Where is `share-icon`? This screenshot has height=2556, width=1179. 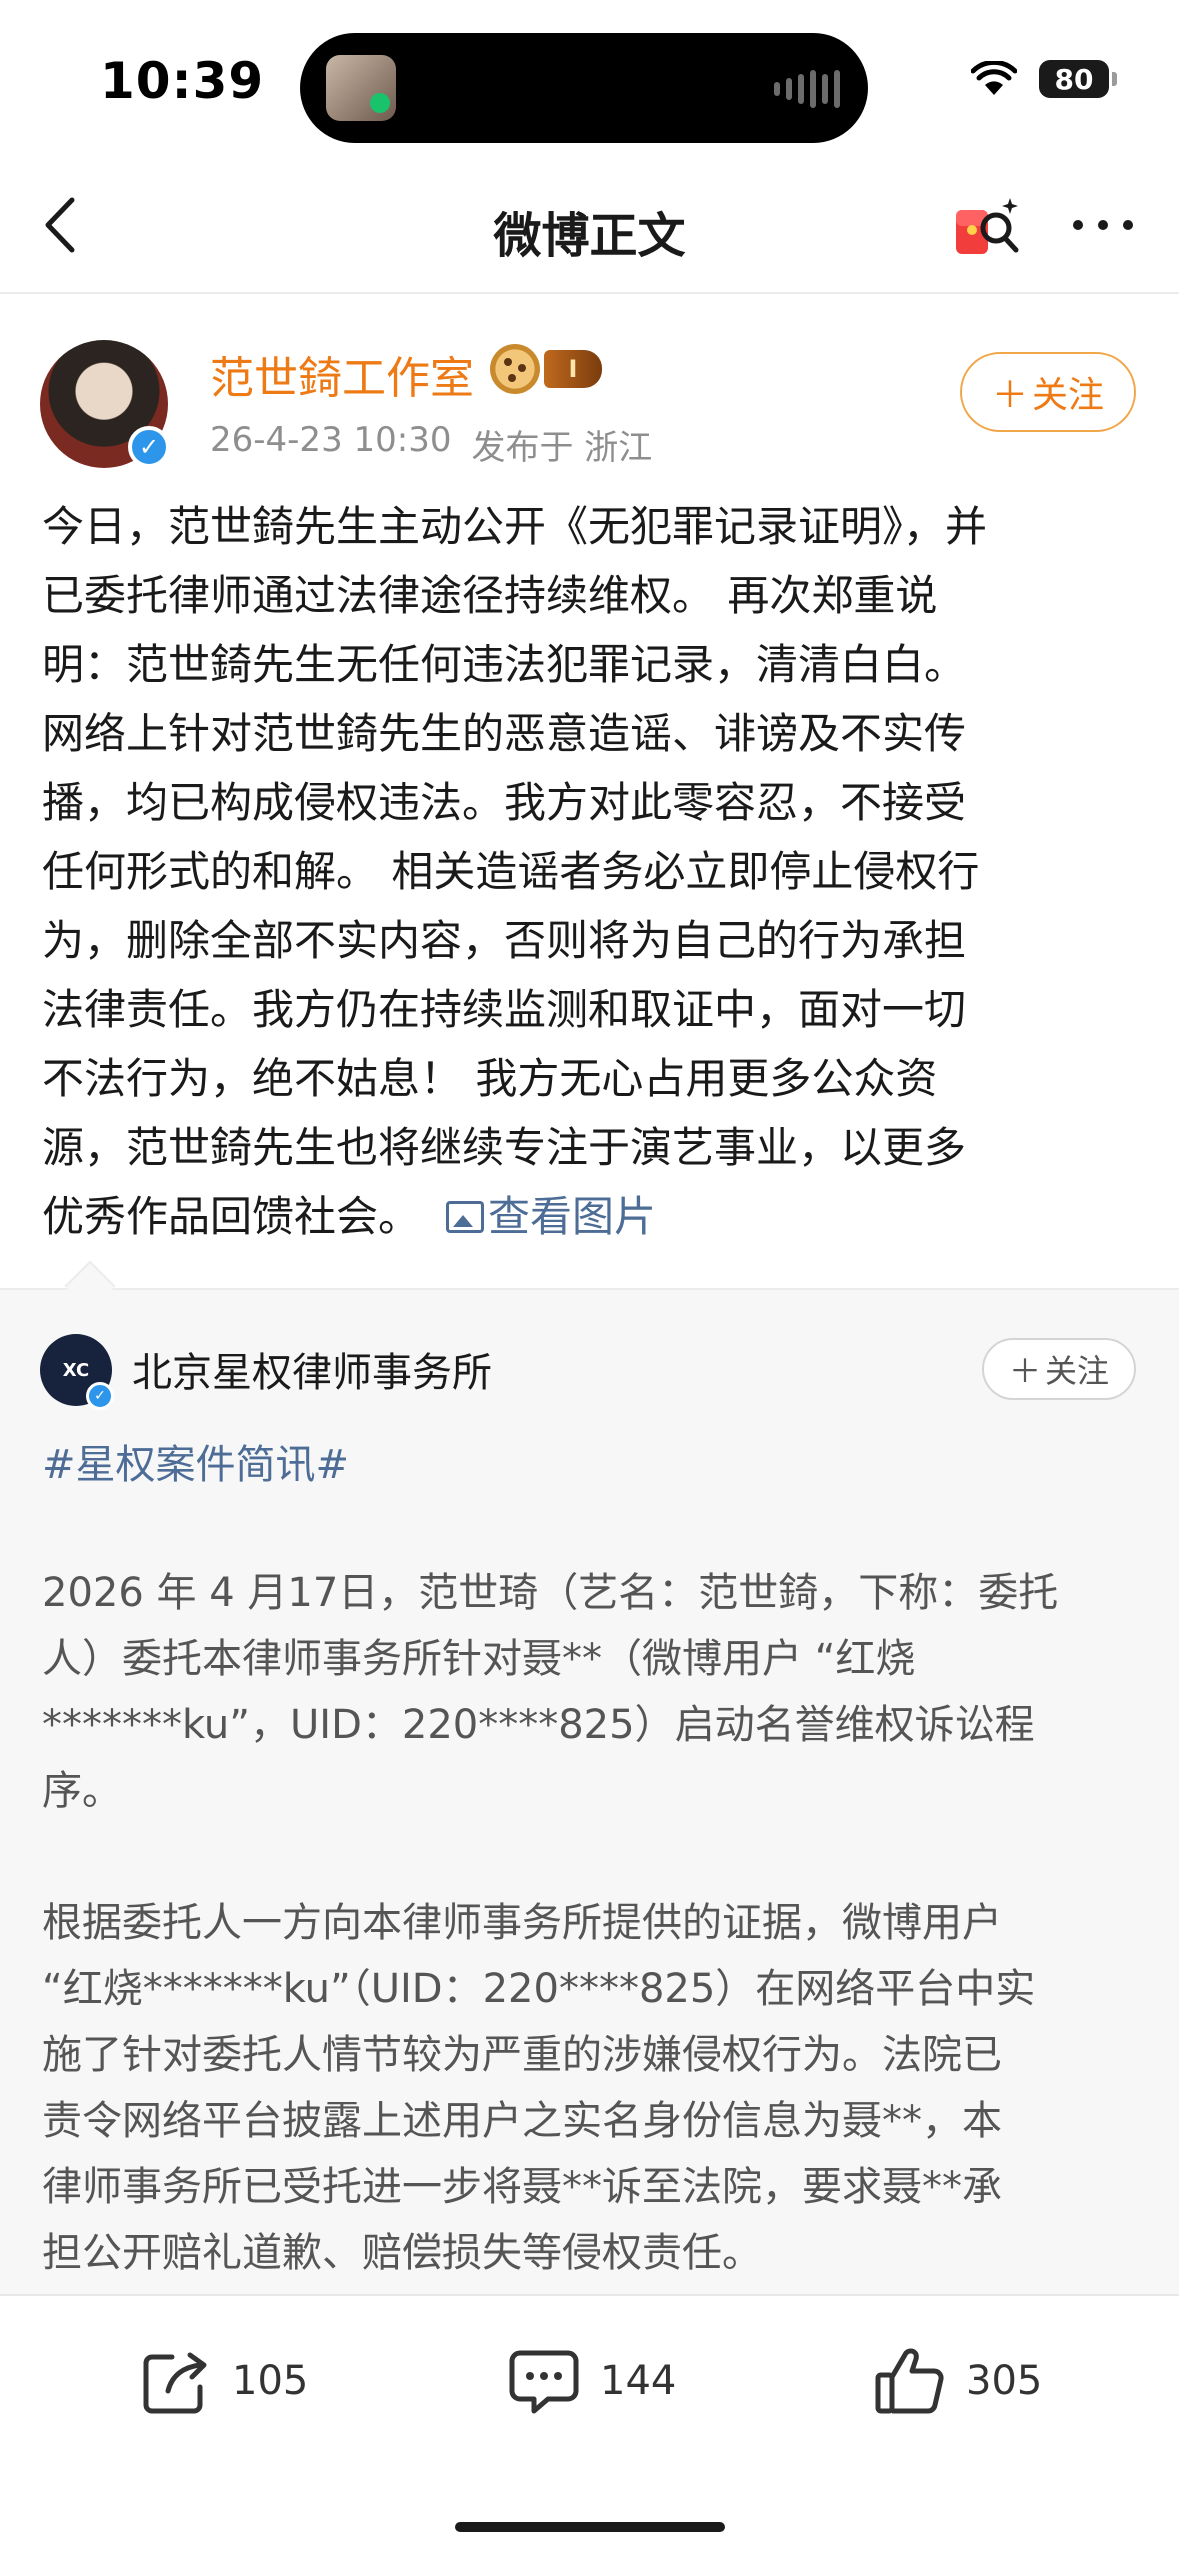
share-icon is located at coordinates (175, 2383).